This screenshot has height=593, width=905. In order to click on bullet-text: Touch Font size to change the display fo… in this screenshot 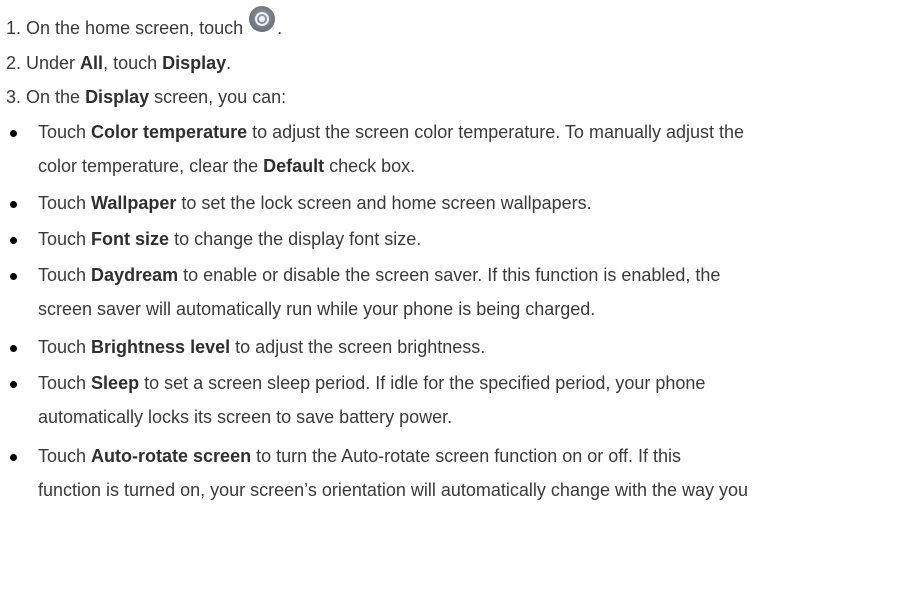, I will do `click(230, 239)`.